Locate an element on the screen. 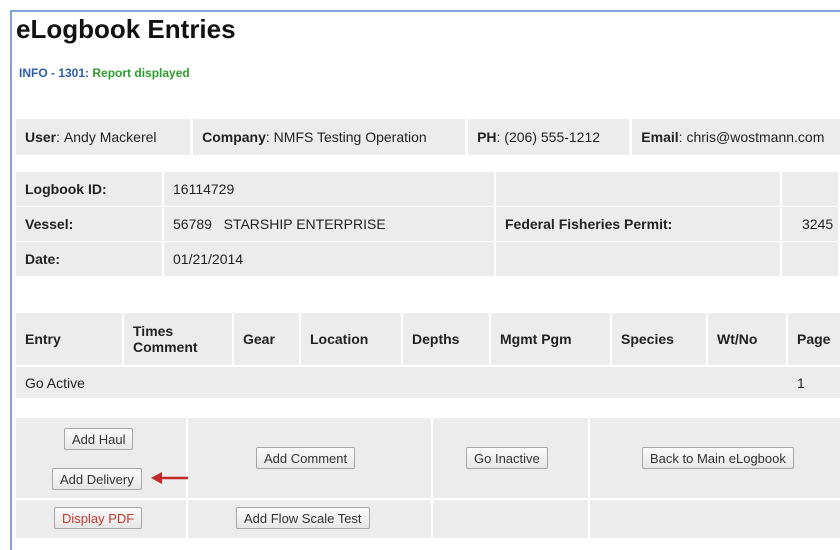  info-code: INFO - 1301: is located at coordinates (54, 73).